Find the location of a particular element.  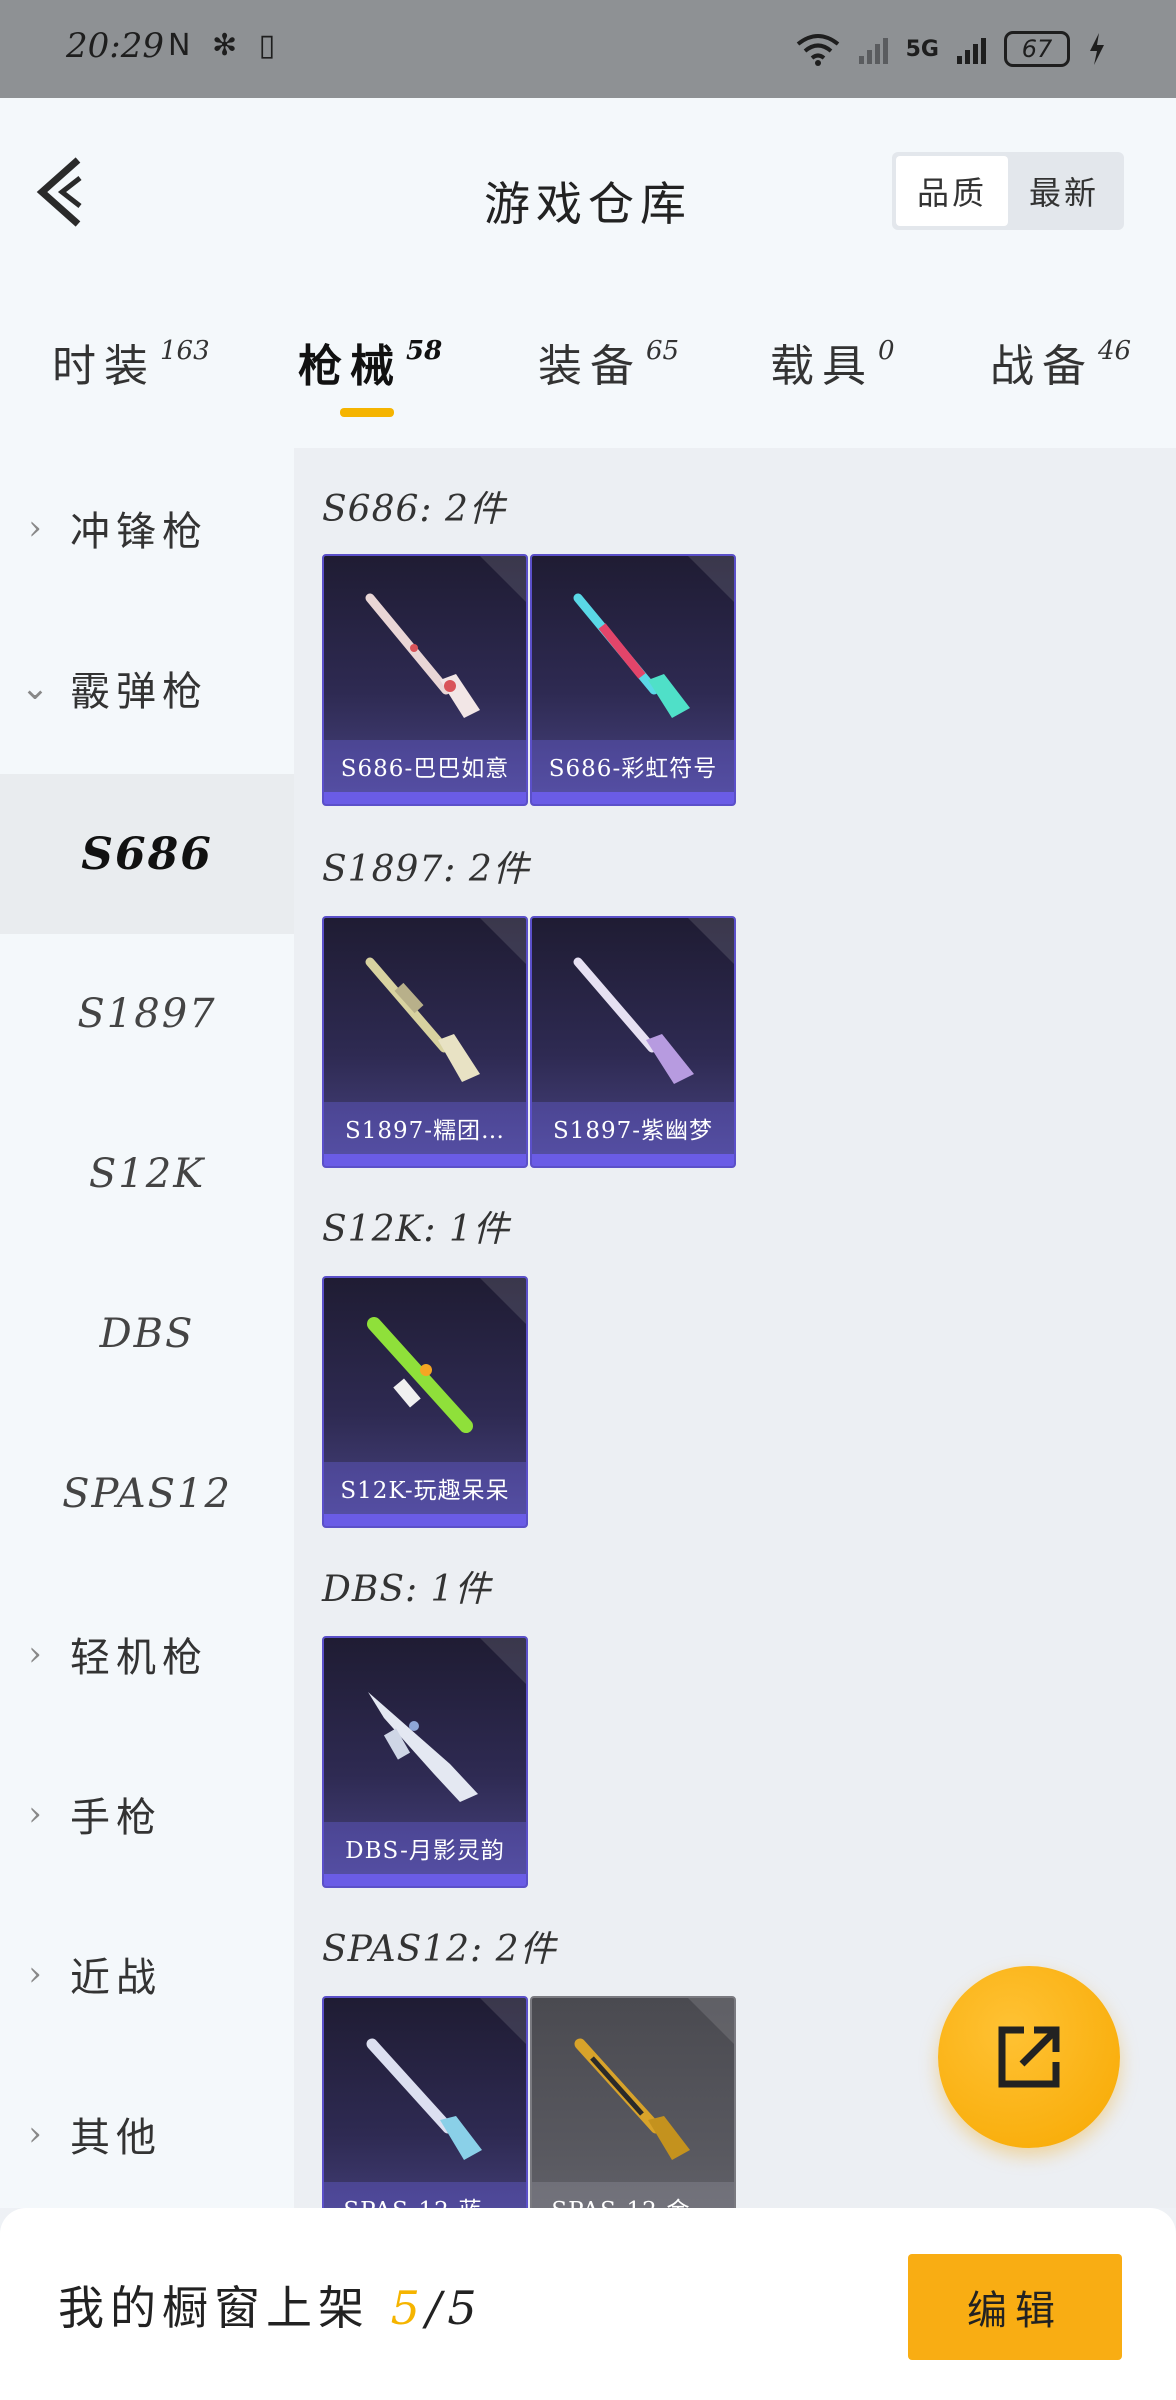

sidebar-item-label: S1897 is located at coordinates (147, 1014).